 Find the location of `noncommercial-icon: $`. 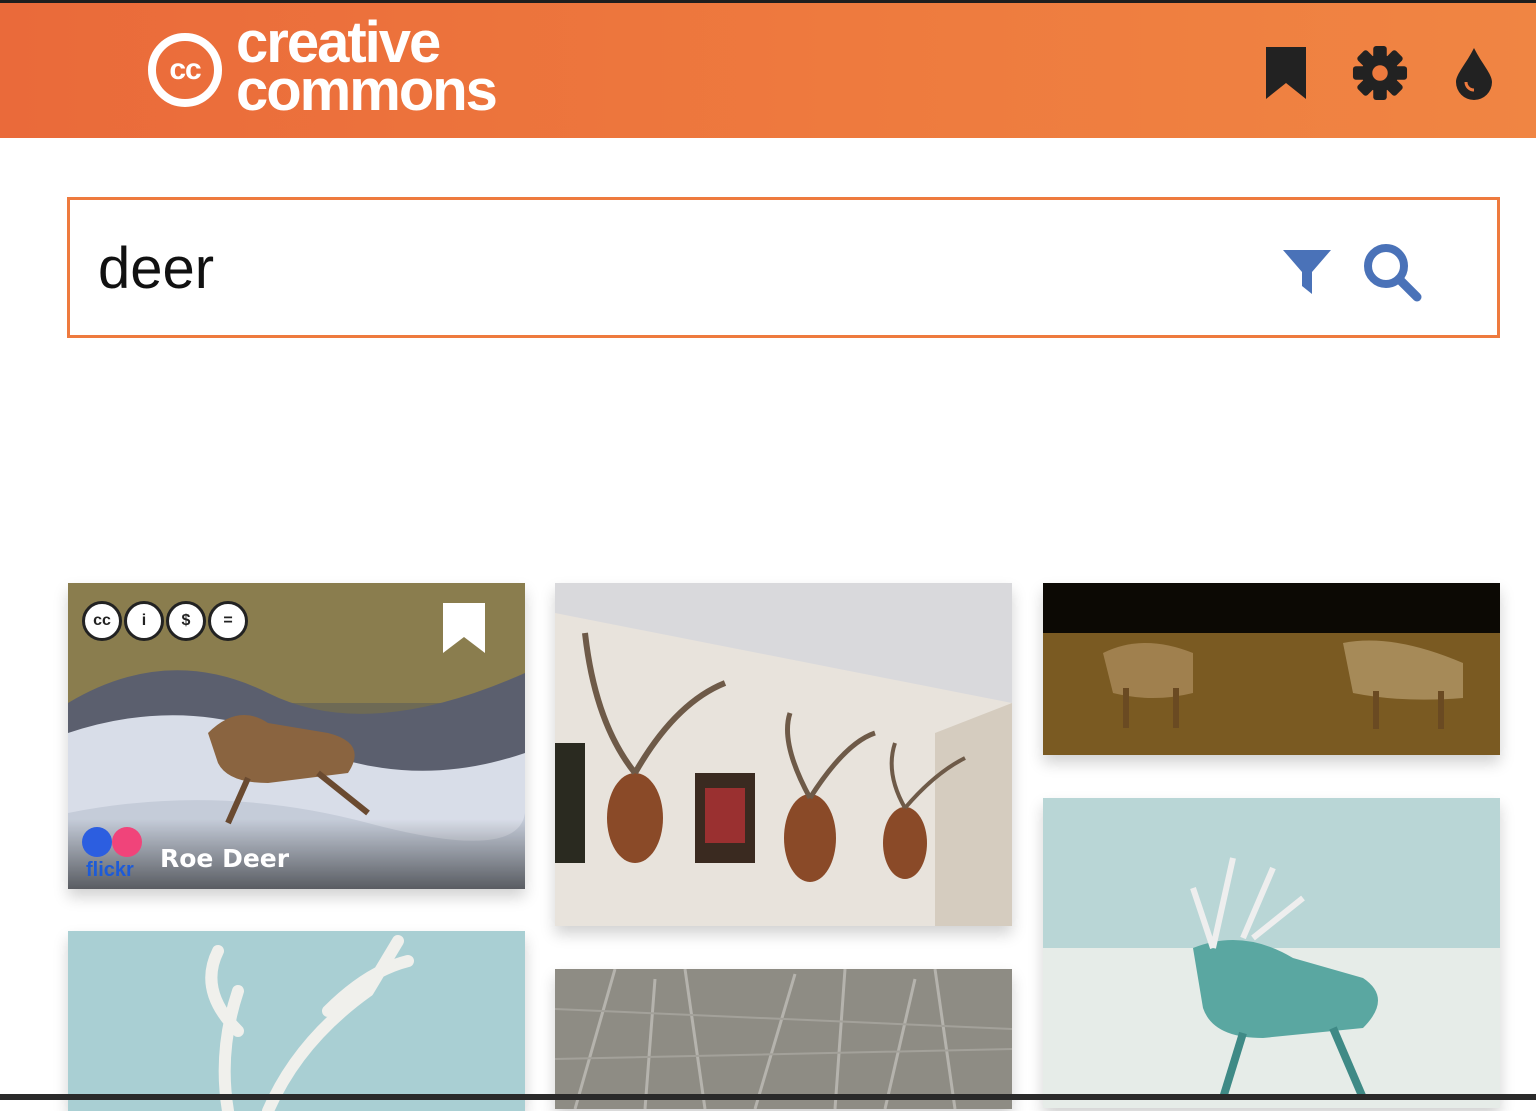

noncommercial-icon: $ is located at coordinates (186, 621).